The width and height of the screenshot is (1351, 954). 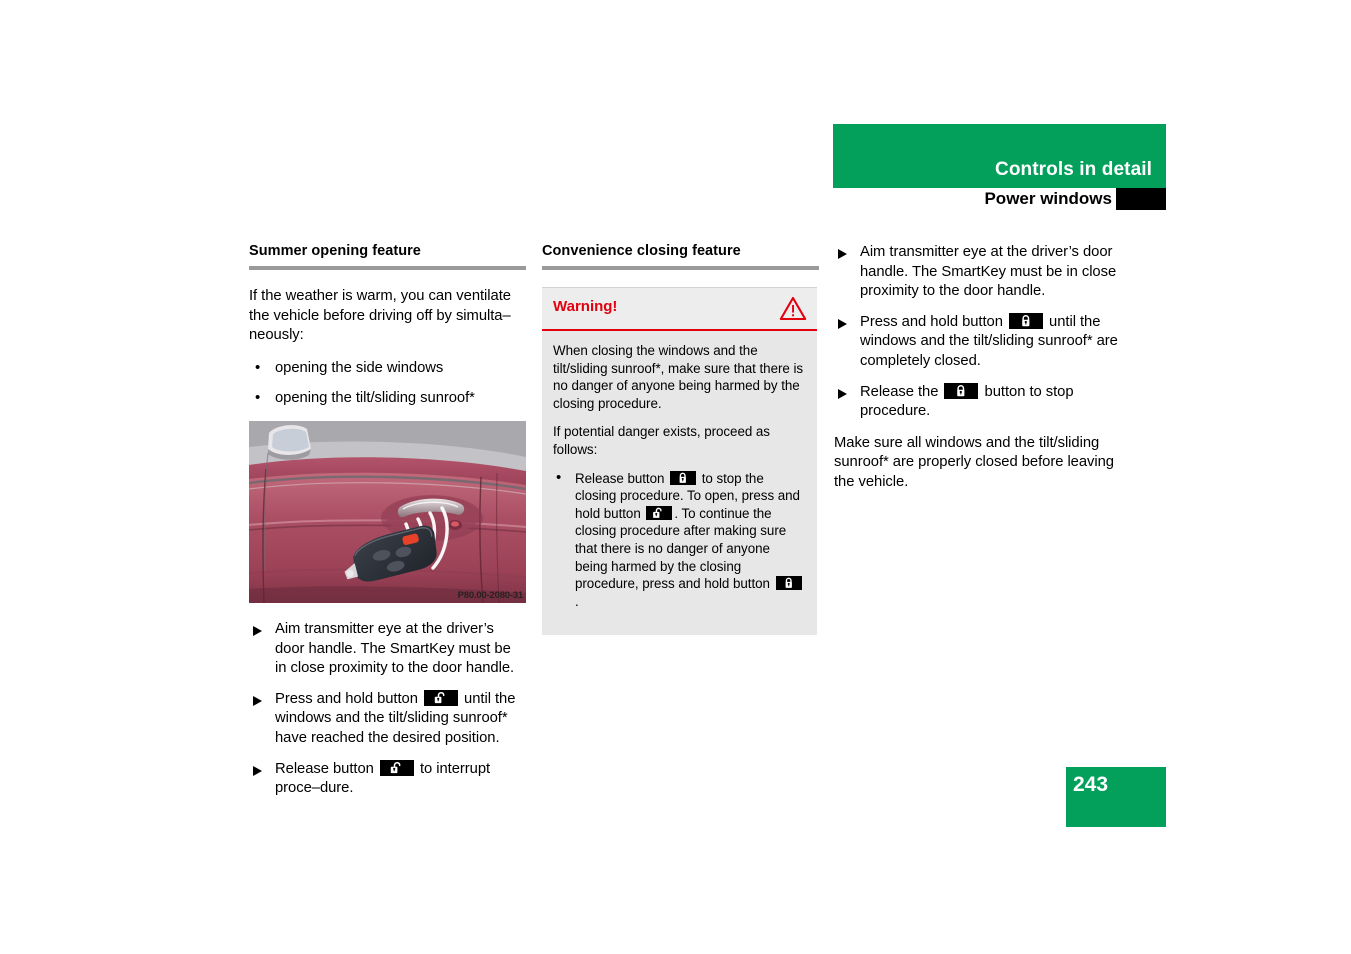 What do you see at coordinates (793, 311) in the screenshot?
I see `warning-triangle-icon` at bounding box center [793, 311].